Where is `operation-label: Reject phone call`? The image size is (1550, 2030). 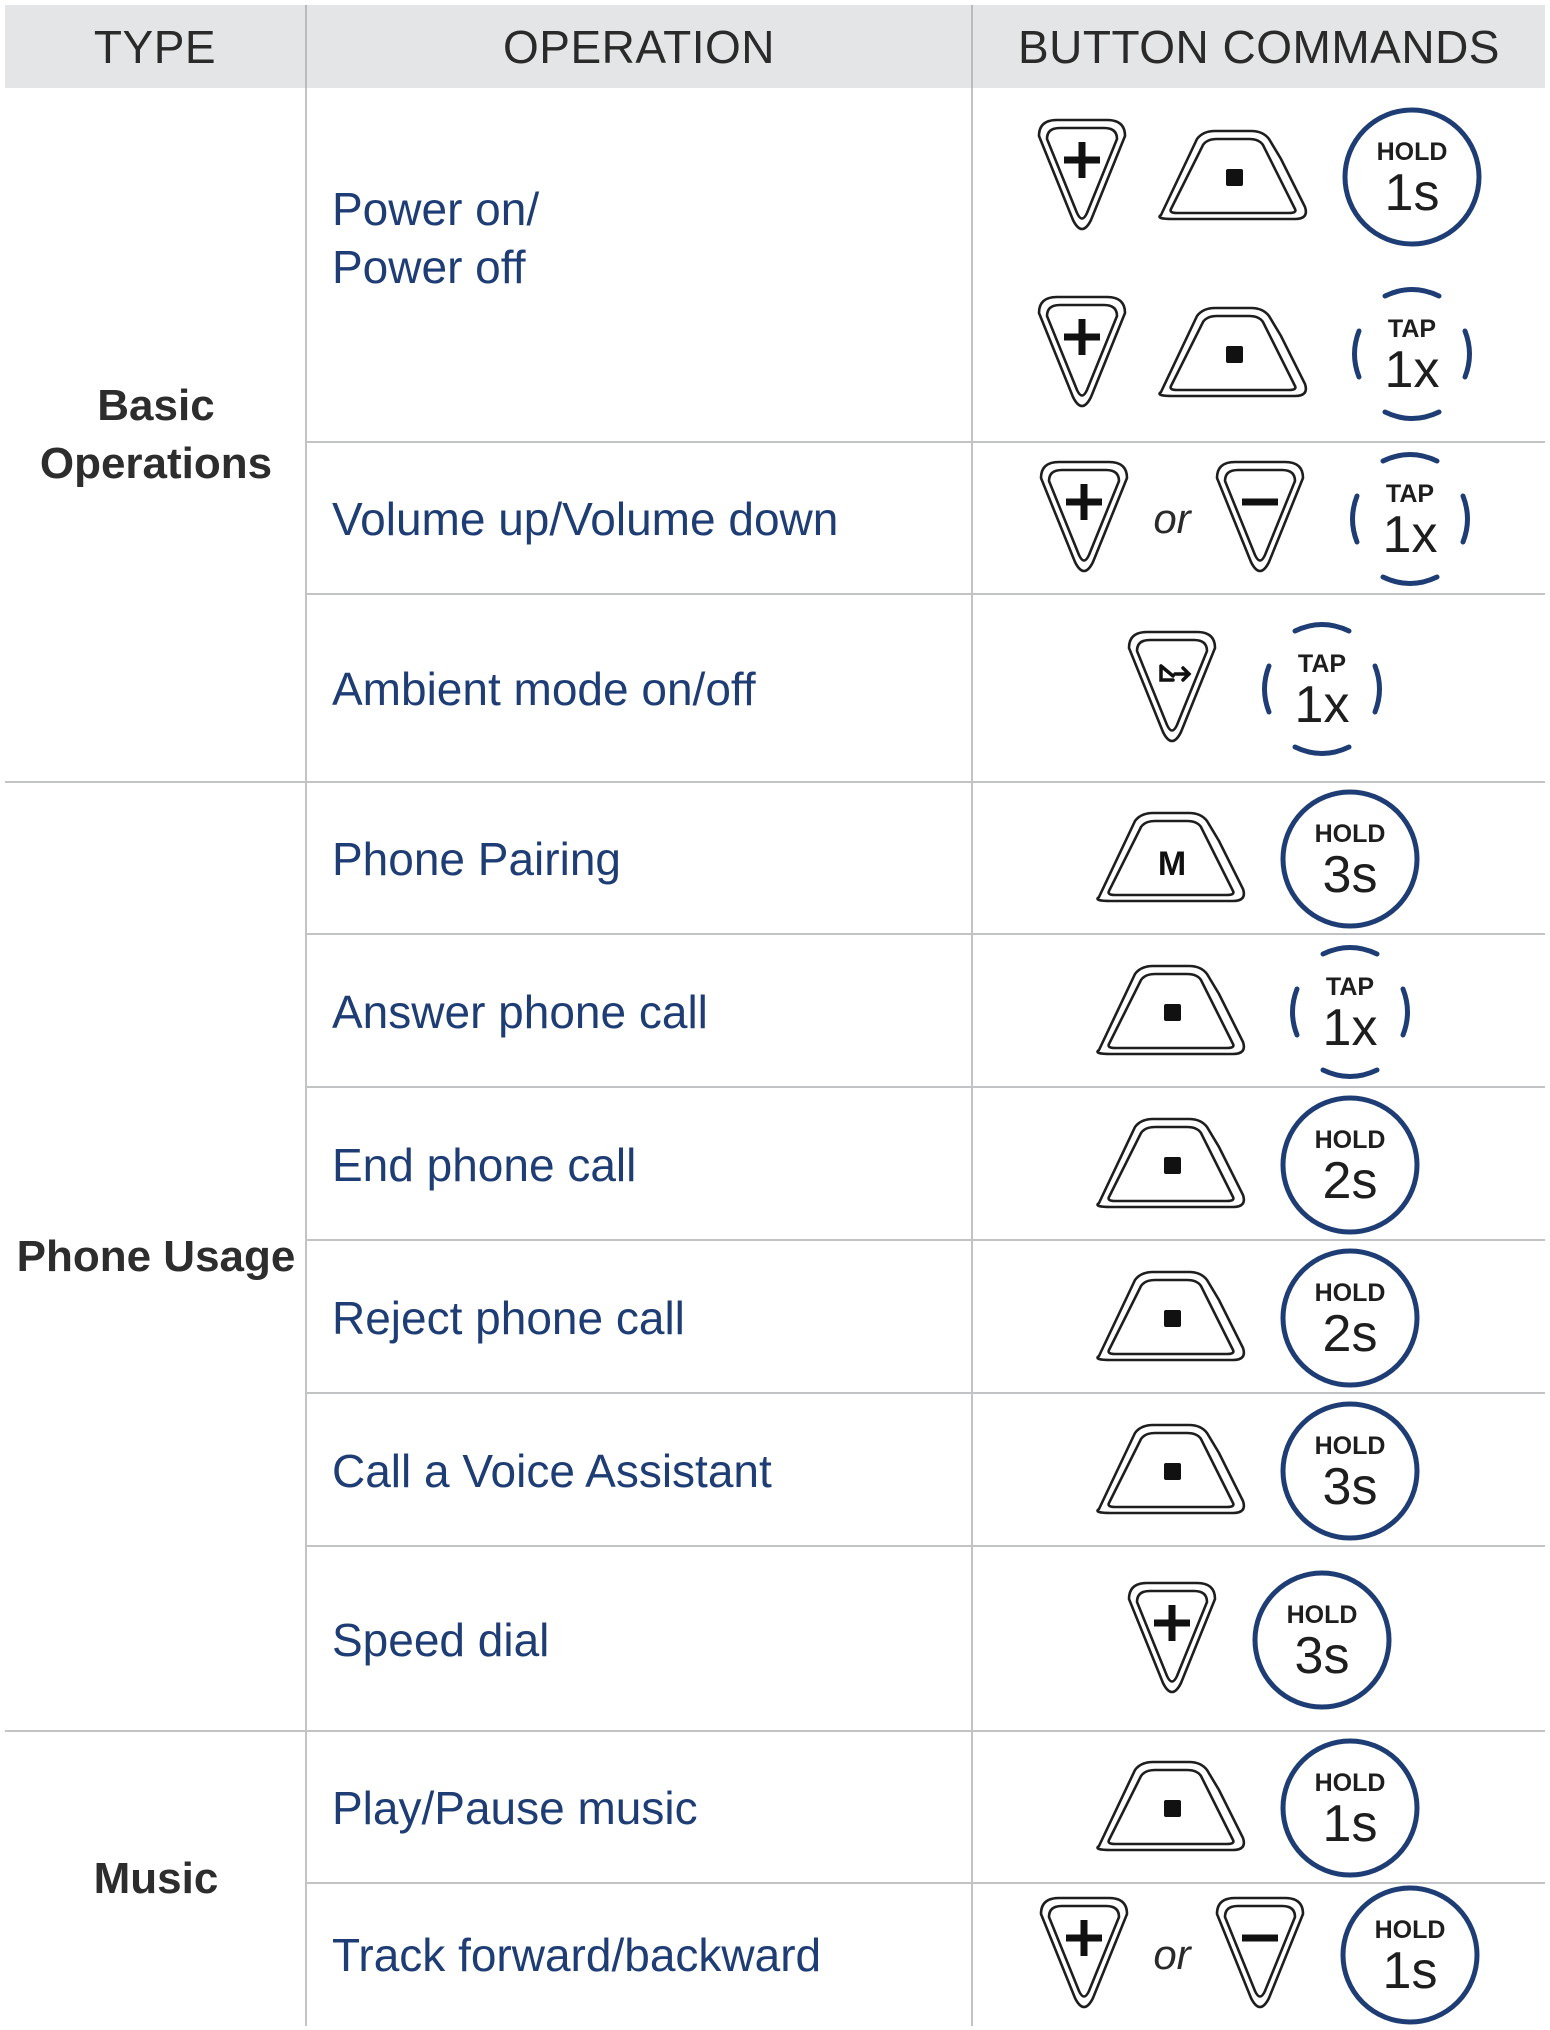 operation-label: Reject phone call is located at coordinates (508, 1317).